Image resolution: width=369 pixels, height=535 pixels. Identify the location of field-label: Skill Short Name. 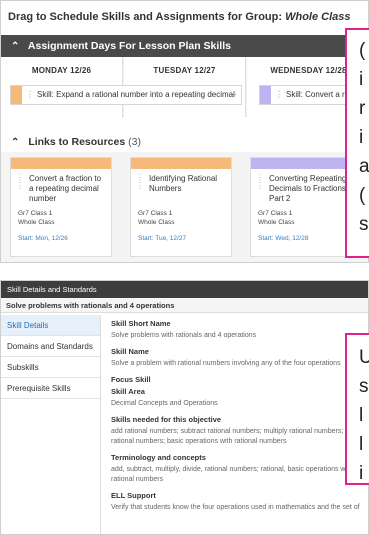
(141, 323).